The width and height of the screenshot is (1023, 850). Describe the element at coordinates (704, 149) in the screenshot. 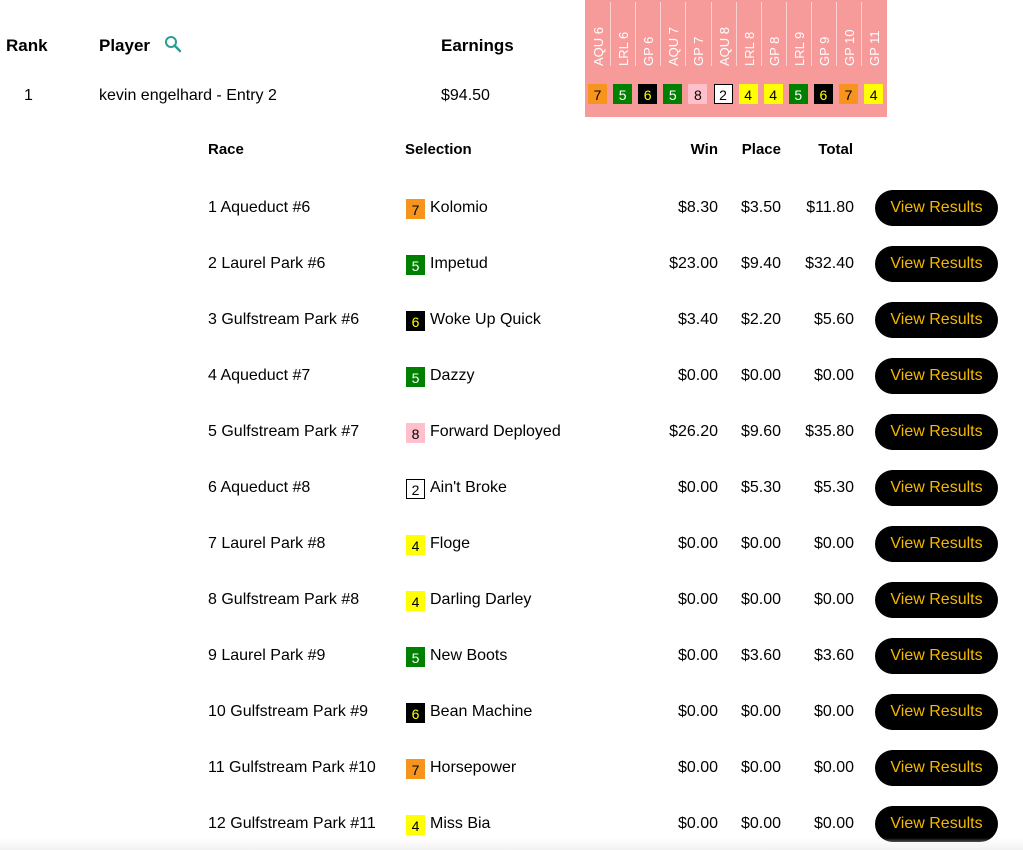

I see `win-column-header: Win` at that location.